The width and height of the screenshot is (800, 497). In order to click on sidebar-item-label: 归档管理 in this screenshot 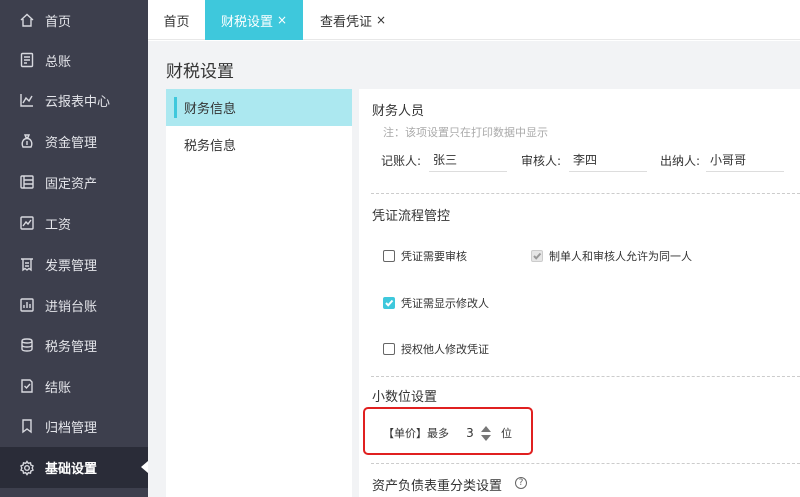, I will do `click(71, 428)`.